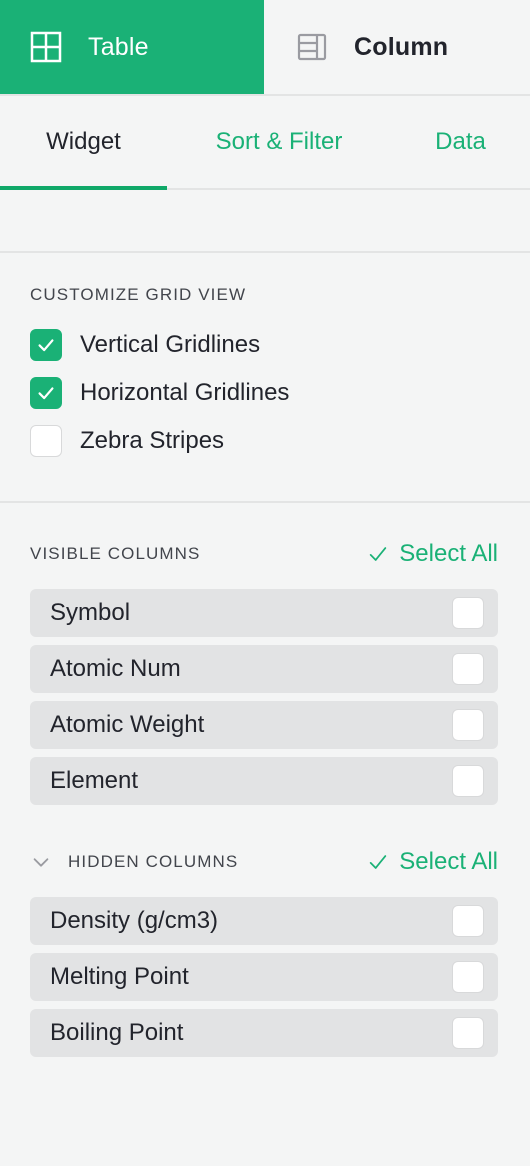  I want to click on list-item: Melting Point, so click(264, 977).